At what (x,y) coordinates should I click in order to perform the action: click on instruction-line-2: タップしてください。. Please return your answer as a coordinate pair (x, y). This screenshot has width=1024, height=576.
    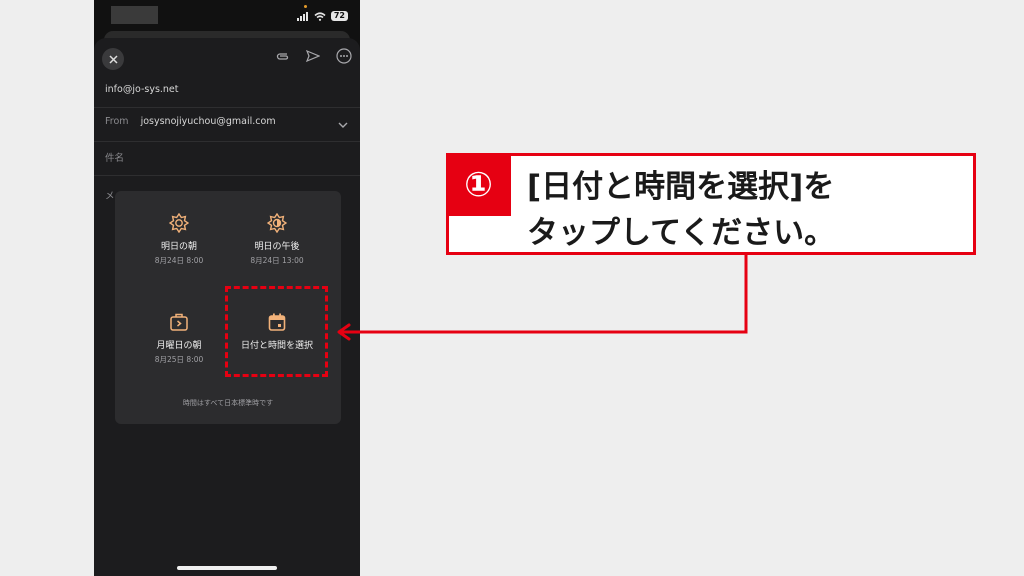
    Looking at the image, I should click on (681, 233).